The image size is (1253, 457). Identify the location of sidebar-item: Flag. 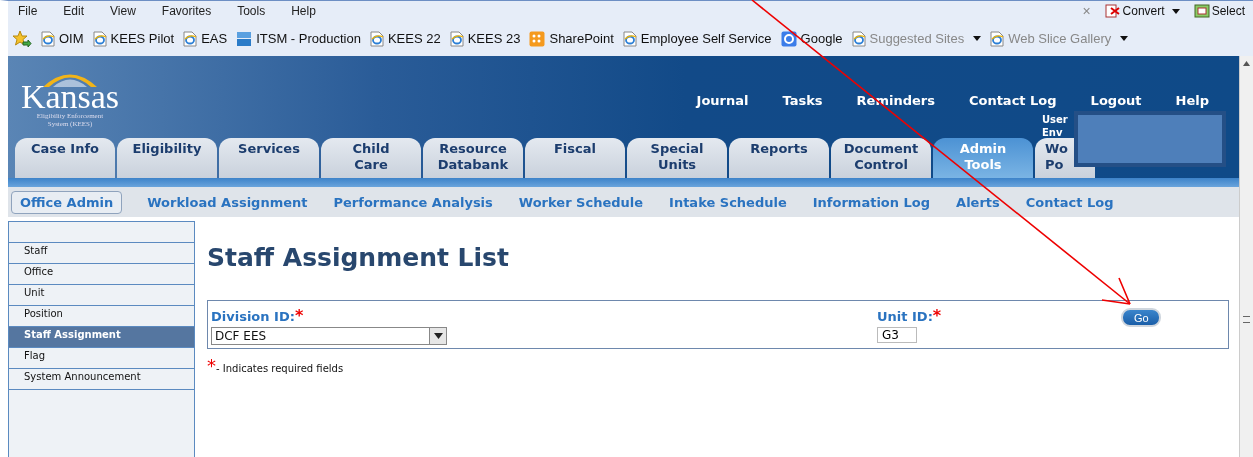
(101, 358).